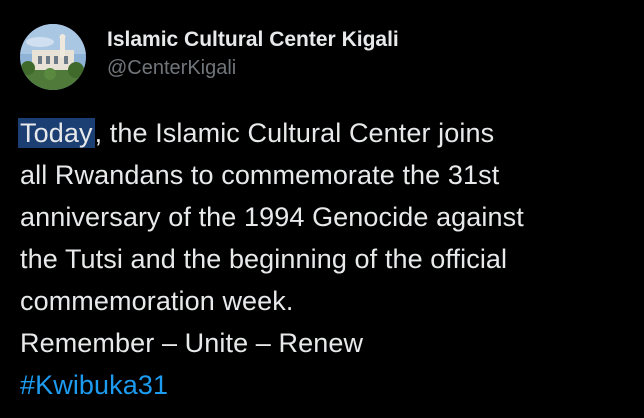 Image resolution: width=644 pixels, height=418 pixels. Describe the element at coordinates (294, 133) in the screenshot. I see `post-text-line-1-rest: , the Islamic Cultural Center joins` at that location.